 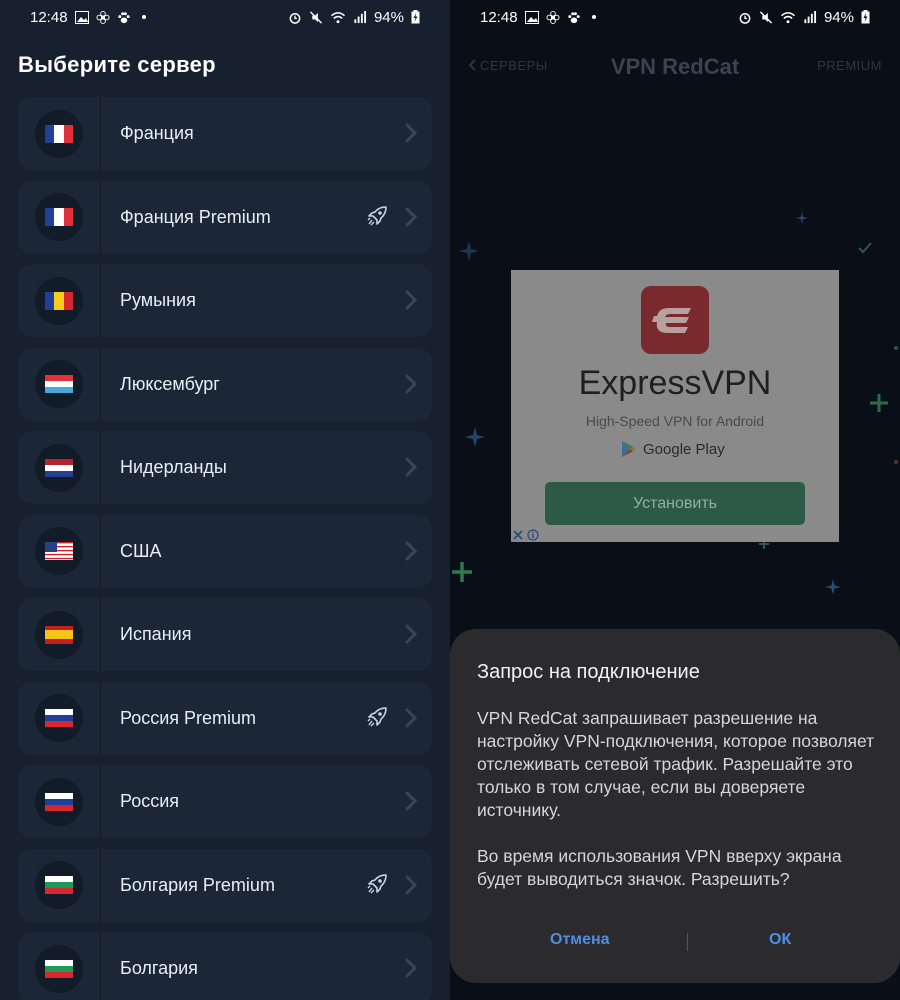 I want to click on server-item: Россия Premium, so click(x=225, y=718).